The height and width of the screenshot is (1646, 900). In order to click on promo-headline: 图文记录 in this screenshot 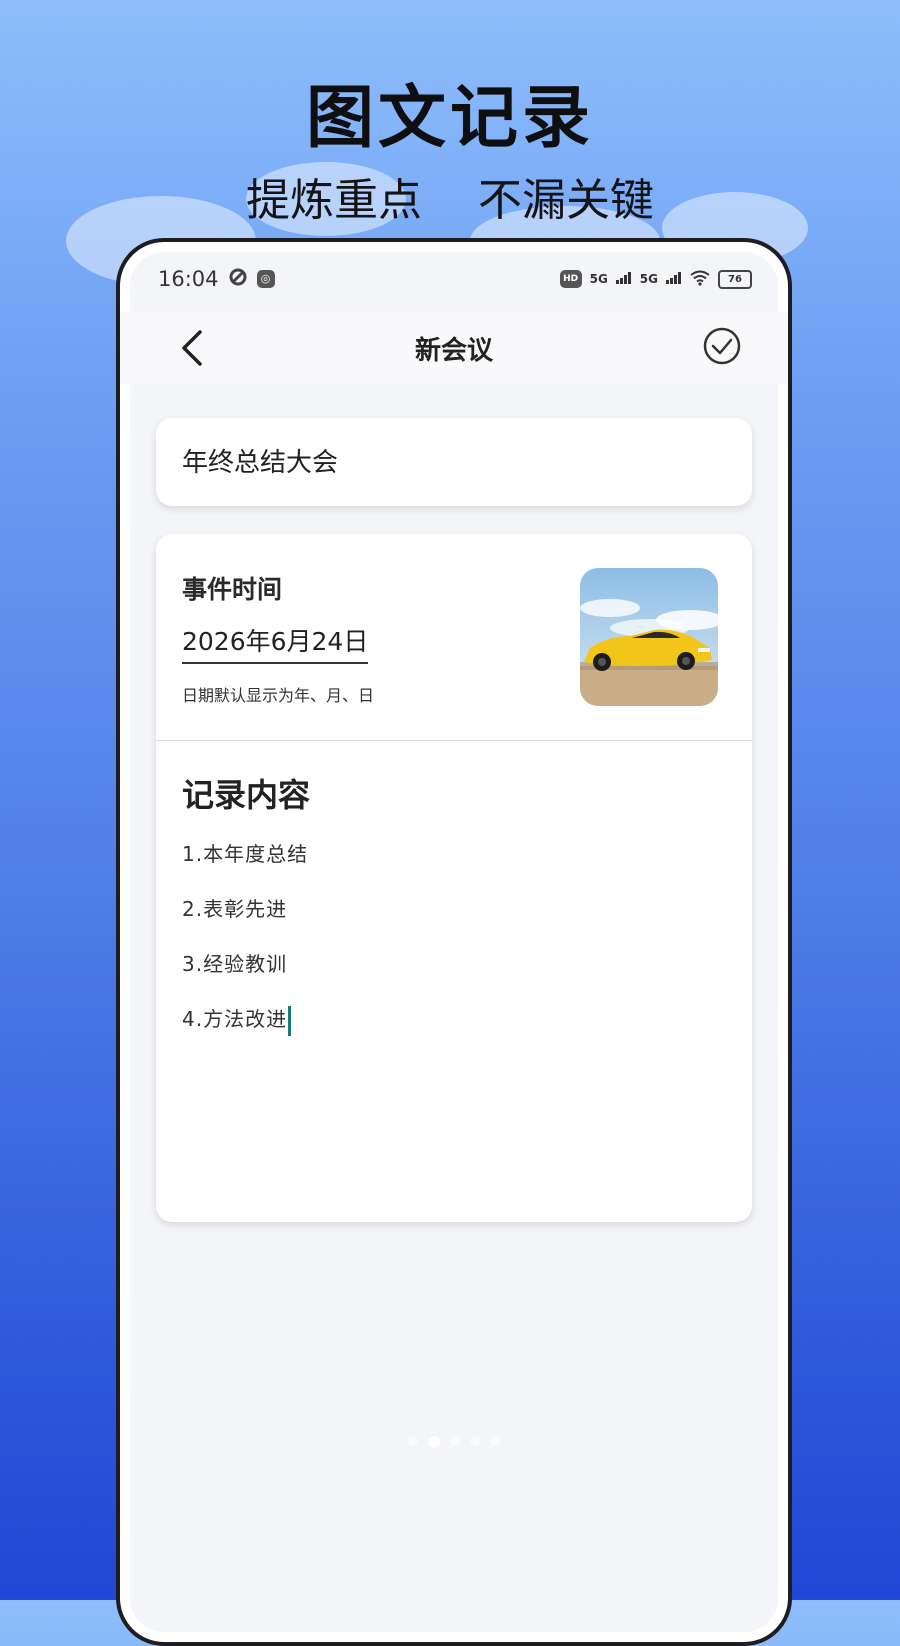, I will do `click(449, 118)`.